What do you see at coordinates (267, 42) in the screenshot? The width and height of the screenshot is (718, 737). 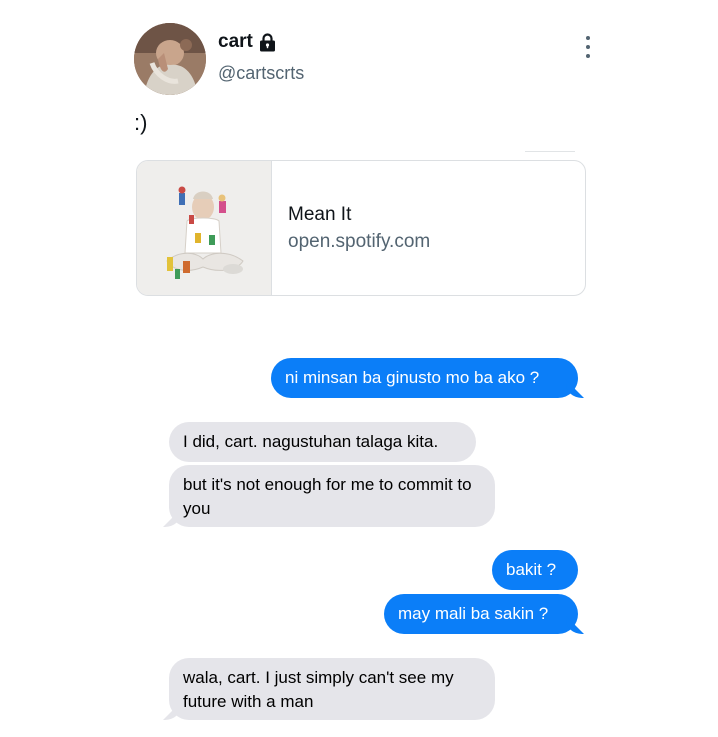 I see `lock-icon` at bounding box center [267, 42].